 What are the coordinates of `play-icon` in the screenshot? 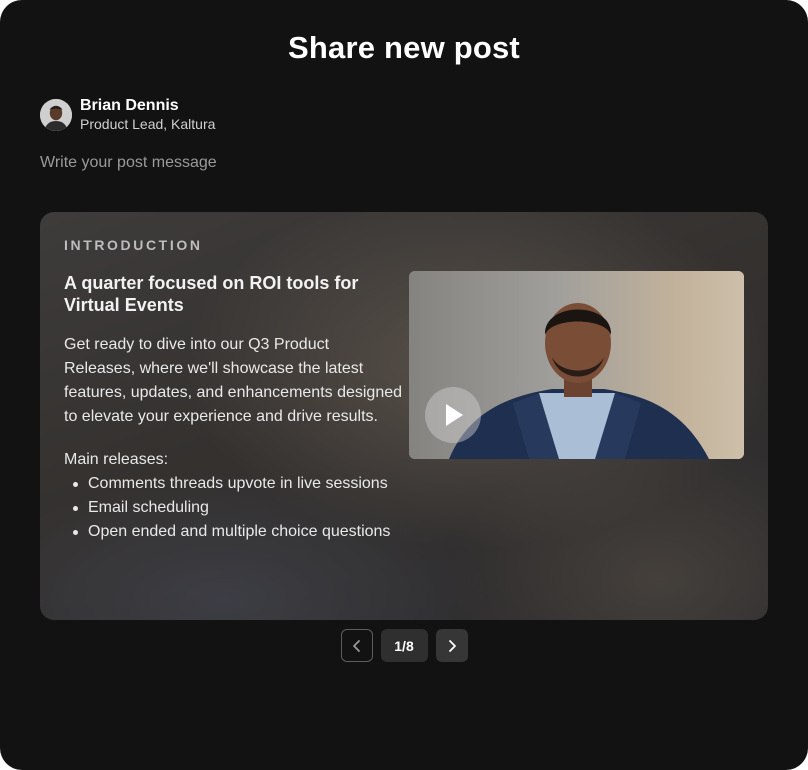 It's located at (454, 415).